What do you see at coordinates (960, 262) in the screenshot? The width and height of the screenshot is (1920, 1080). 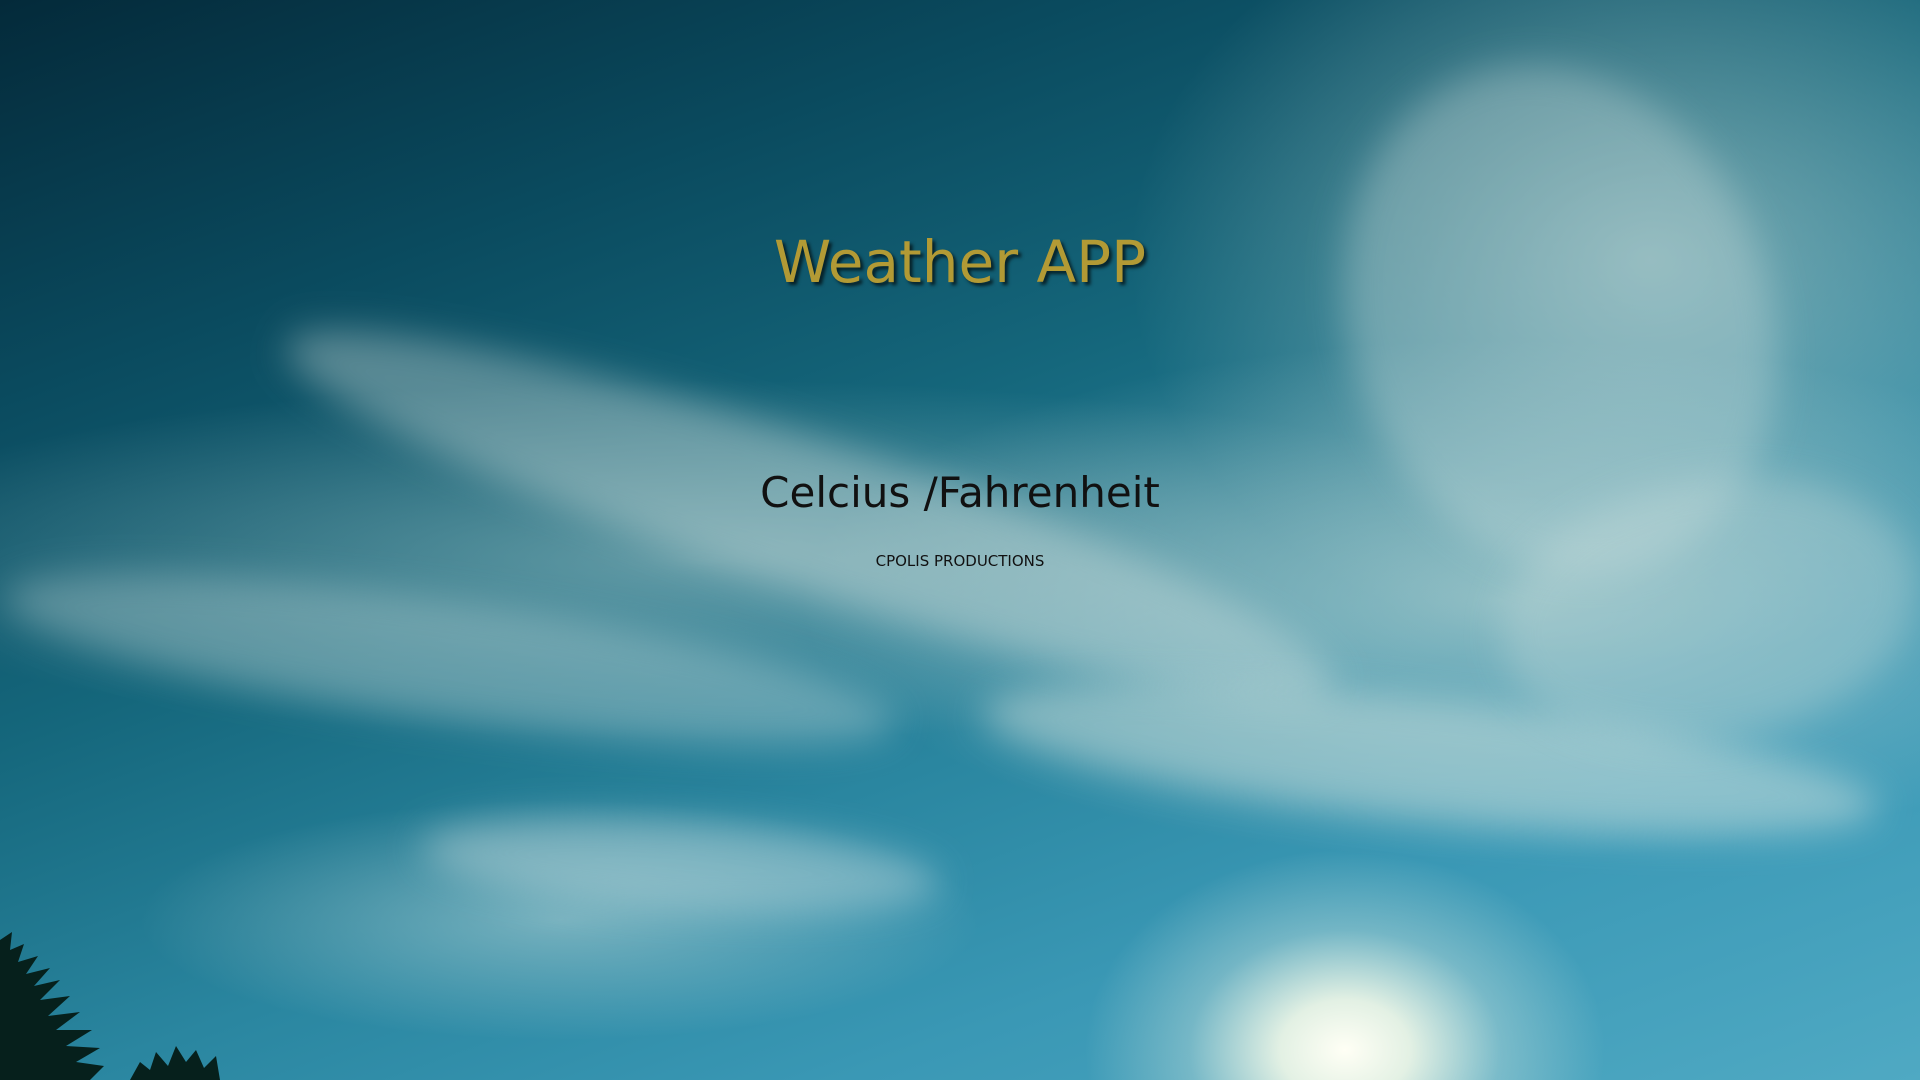 I see `app-title: Weather APP` at bounding box center [960, 262].